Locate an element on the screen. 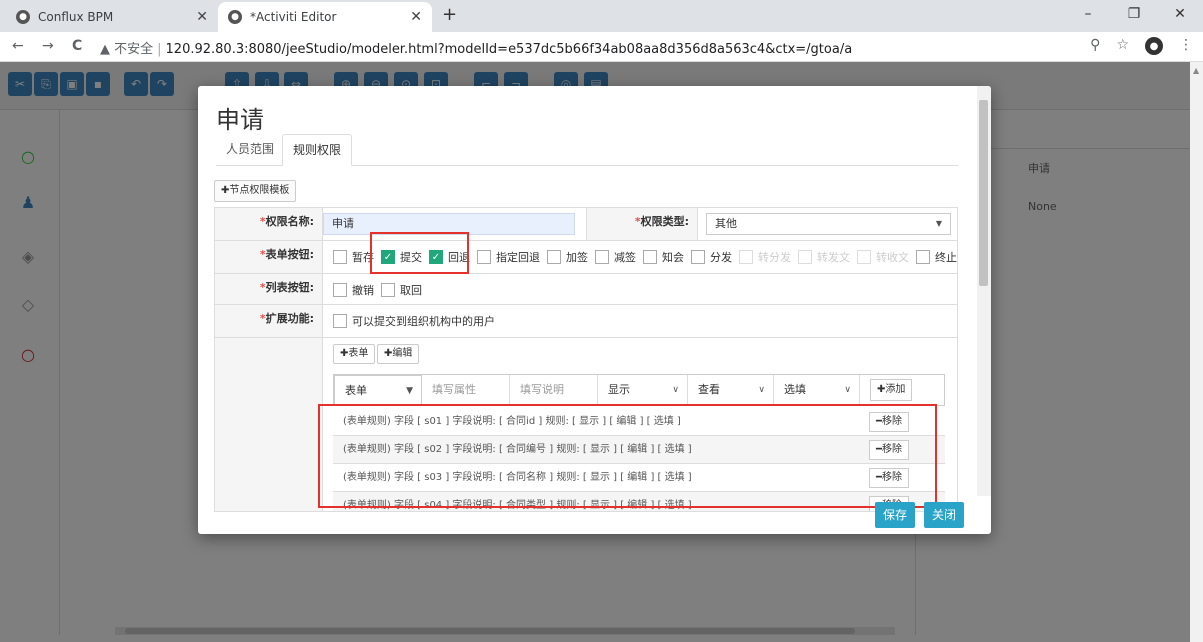  form_buttons-label: 减签 is located at coordinates (625, 257).